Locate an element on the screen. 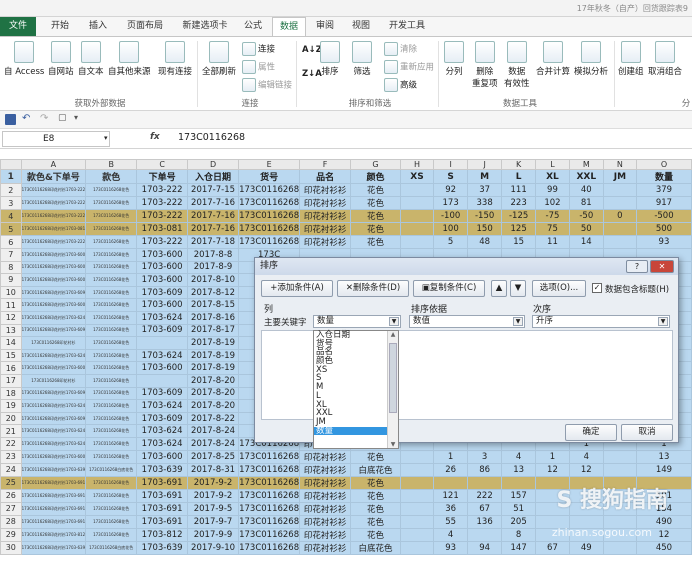 The height and width of the screenshot is (562, 692). table-cell: 173C0116268印花衬衫1703-812 is located at coordinates (53, 534).